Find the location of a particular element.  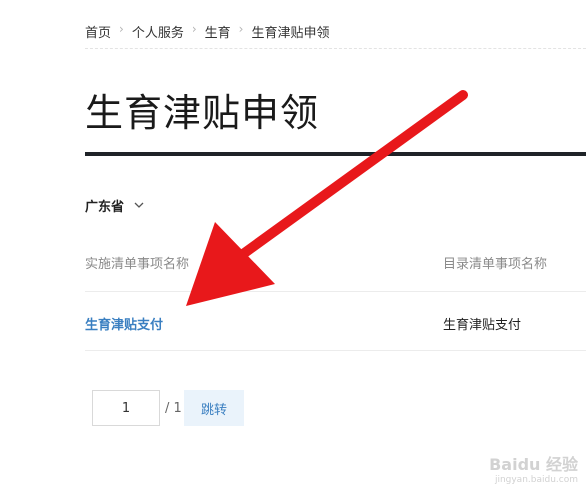

catalog-item-cell: 生育津贴支付 is located at coordinates (482, 325).